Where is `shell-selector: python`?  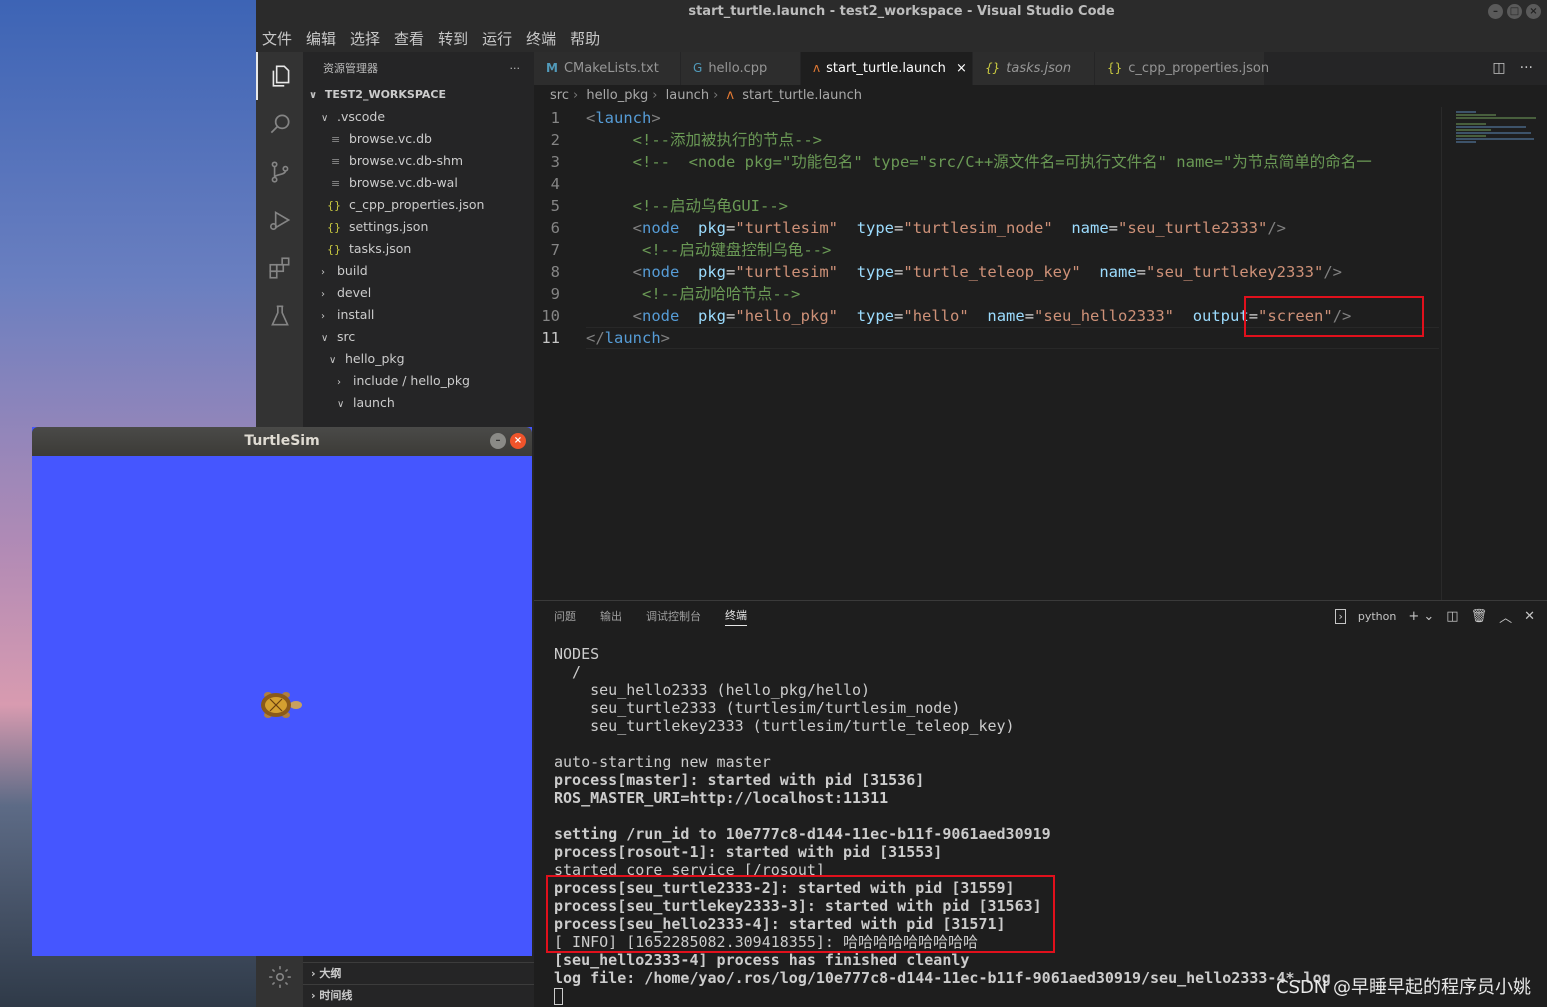
shell-selector: python is located at coordinates (1377, 616).